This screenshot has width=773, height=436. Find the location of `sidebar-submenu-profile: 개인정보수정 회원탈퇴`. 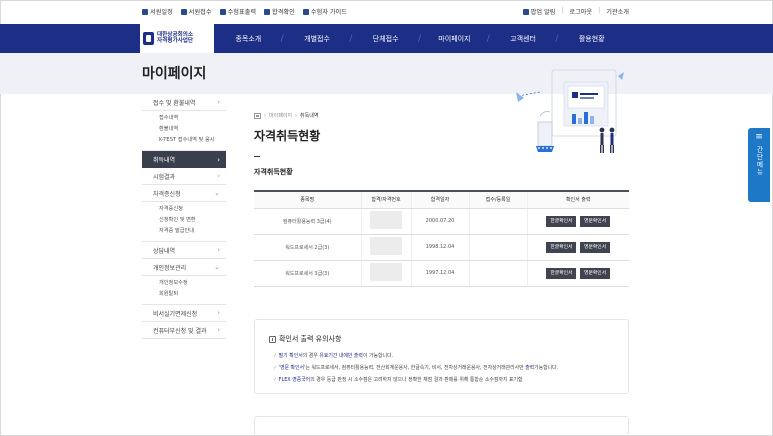

sidebar-submenu-profile: 개인정보수정 회원탈퇴 is located at coordinates (184, 290).